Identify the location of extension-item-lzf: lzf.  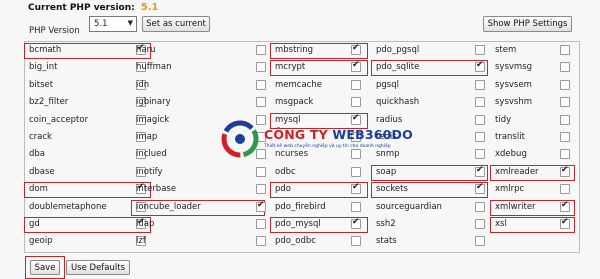
(199, 242).